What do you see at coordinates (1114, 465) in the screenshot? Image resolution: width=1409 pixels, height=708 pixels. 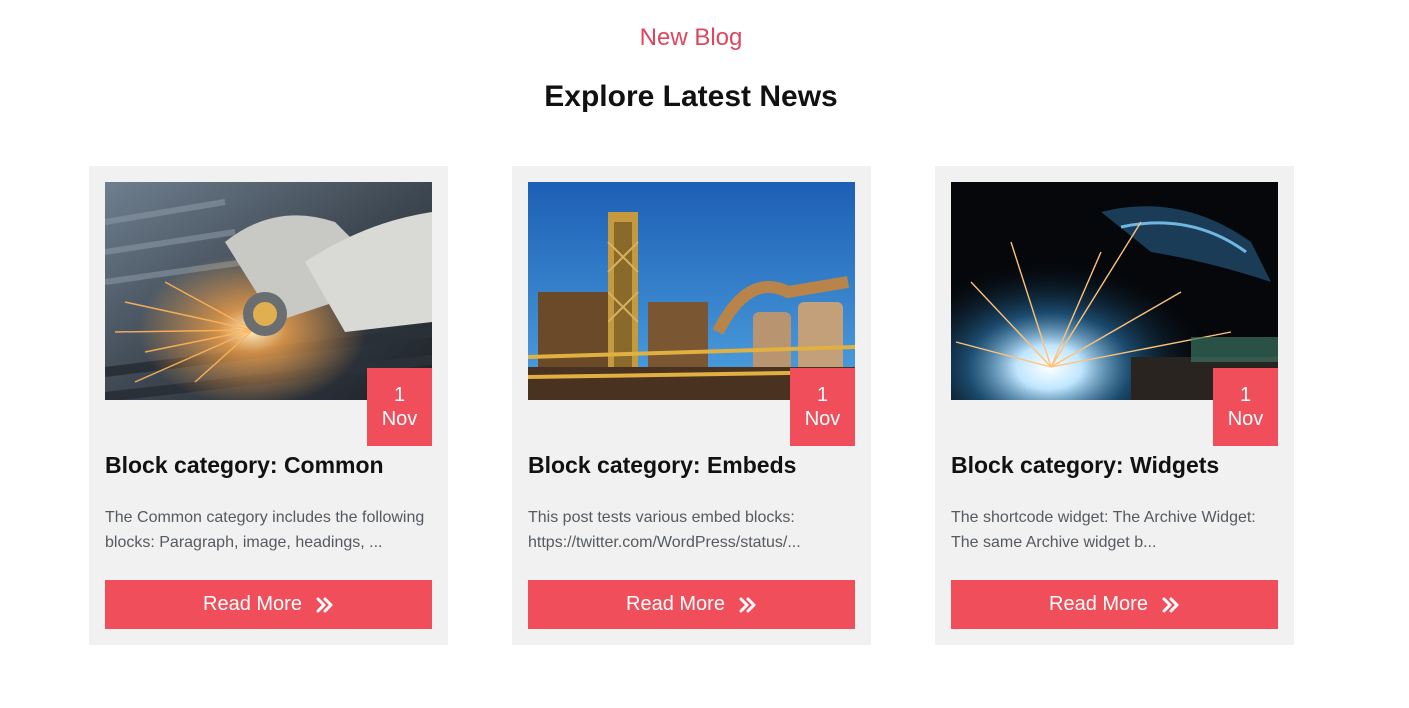 I see `post-title: Block category: Widgets` at bounding box center [1114, 465].